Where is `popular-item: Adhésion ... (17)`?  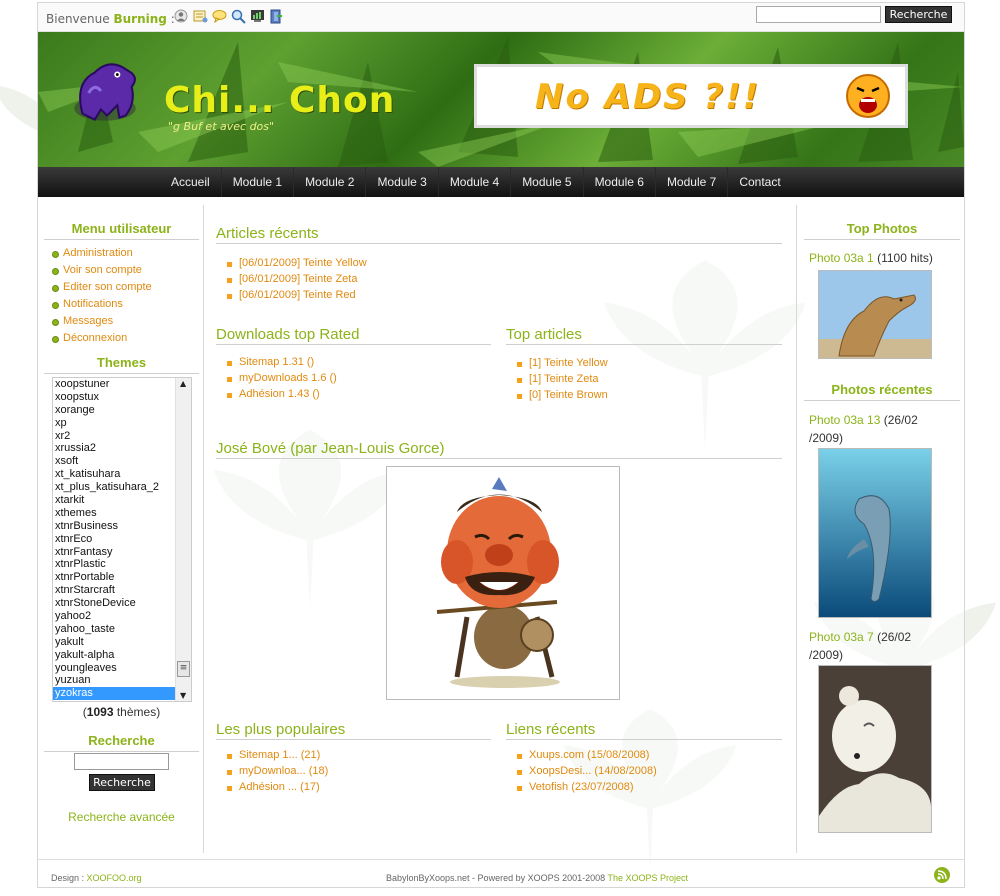
popular-item: Adhésion ... (17) is located at coordinates (276, 788).